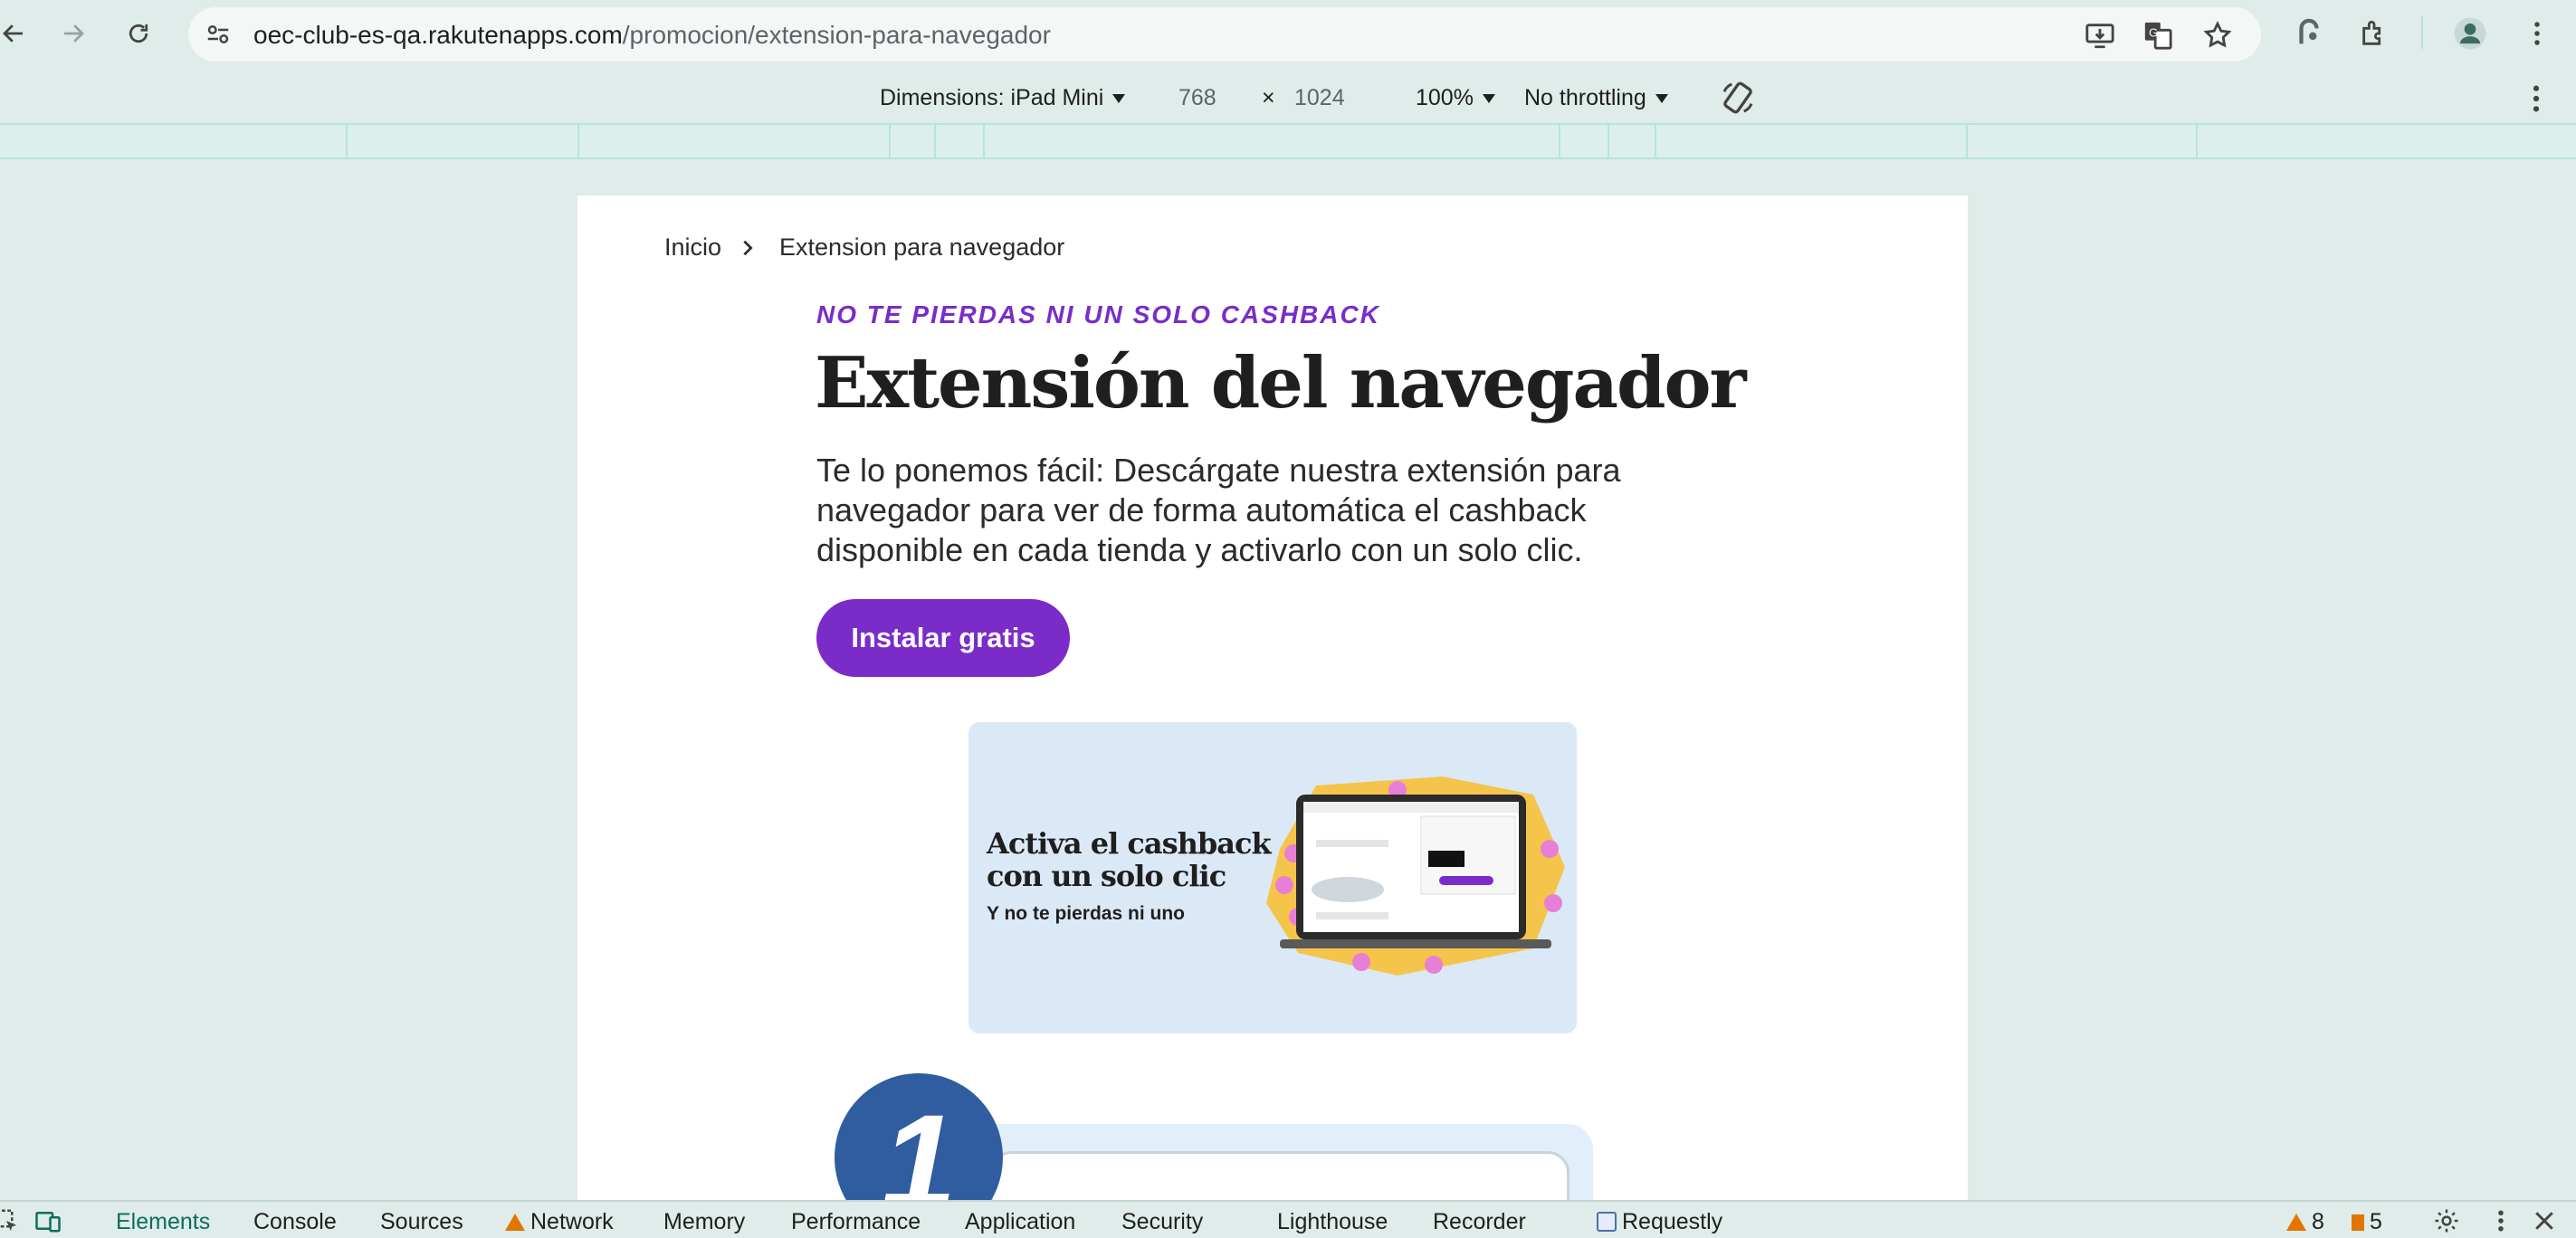 This screenshot has width=2576, height=1238. Describe the element at coordinates (1162, 1222) in the screenshot. I see `tab-security: Security` at that location.